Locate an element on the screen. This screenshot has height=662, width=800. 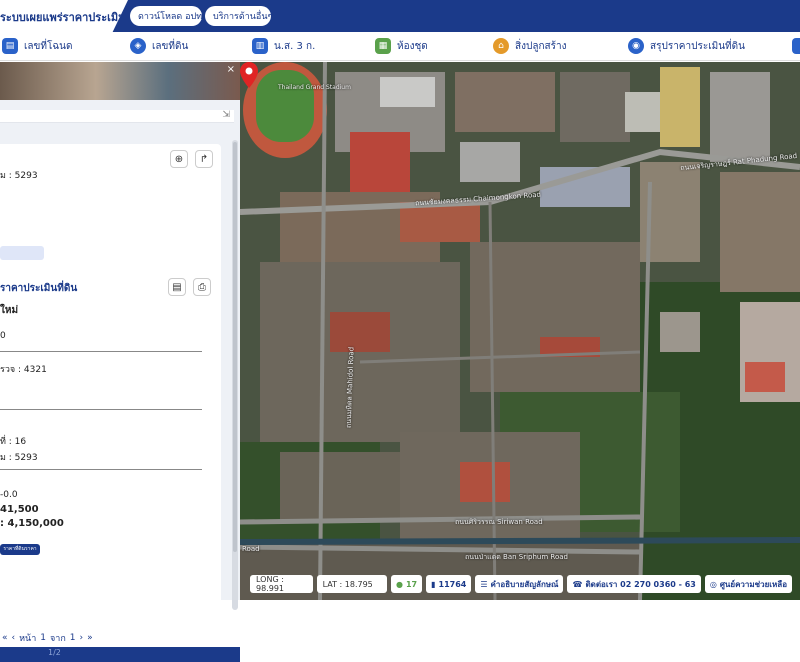
menu-item-condo: ▦ ห้องชุด is located at coordinates (401, 46).